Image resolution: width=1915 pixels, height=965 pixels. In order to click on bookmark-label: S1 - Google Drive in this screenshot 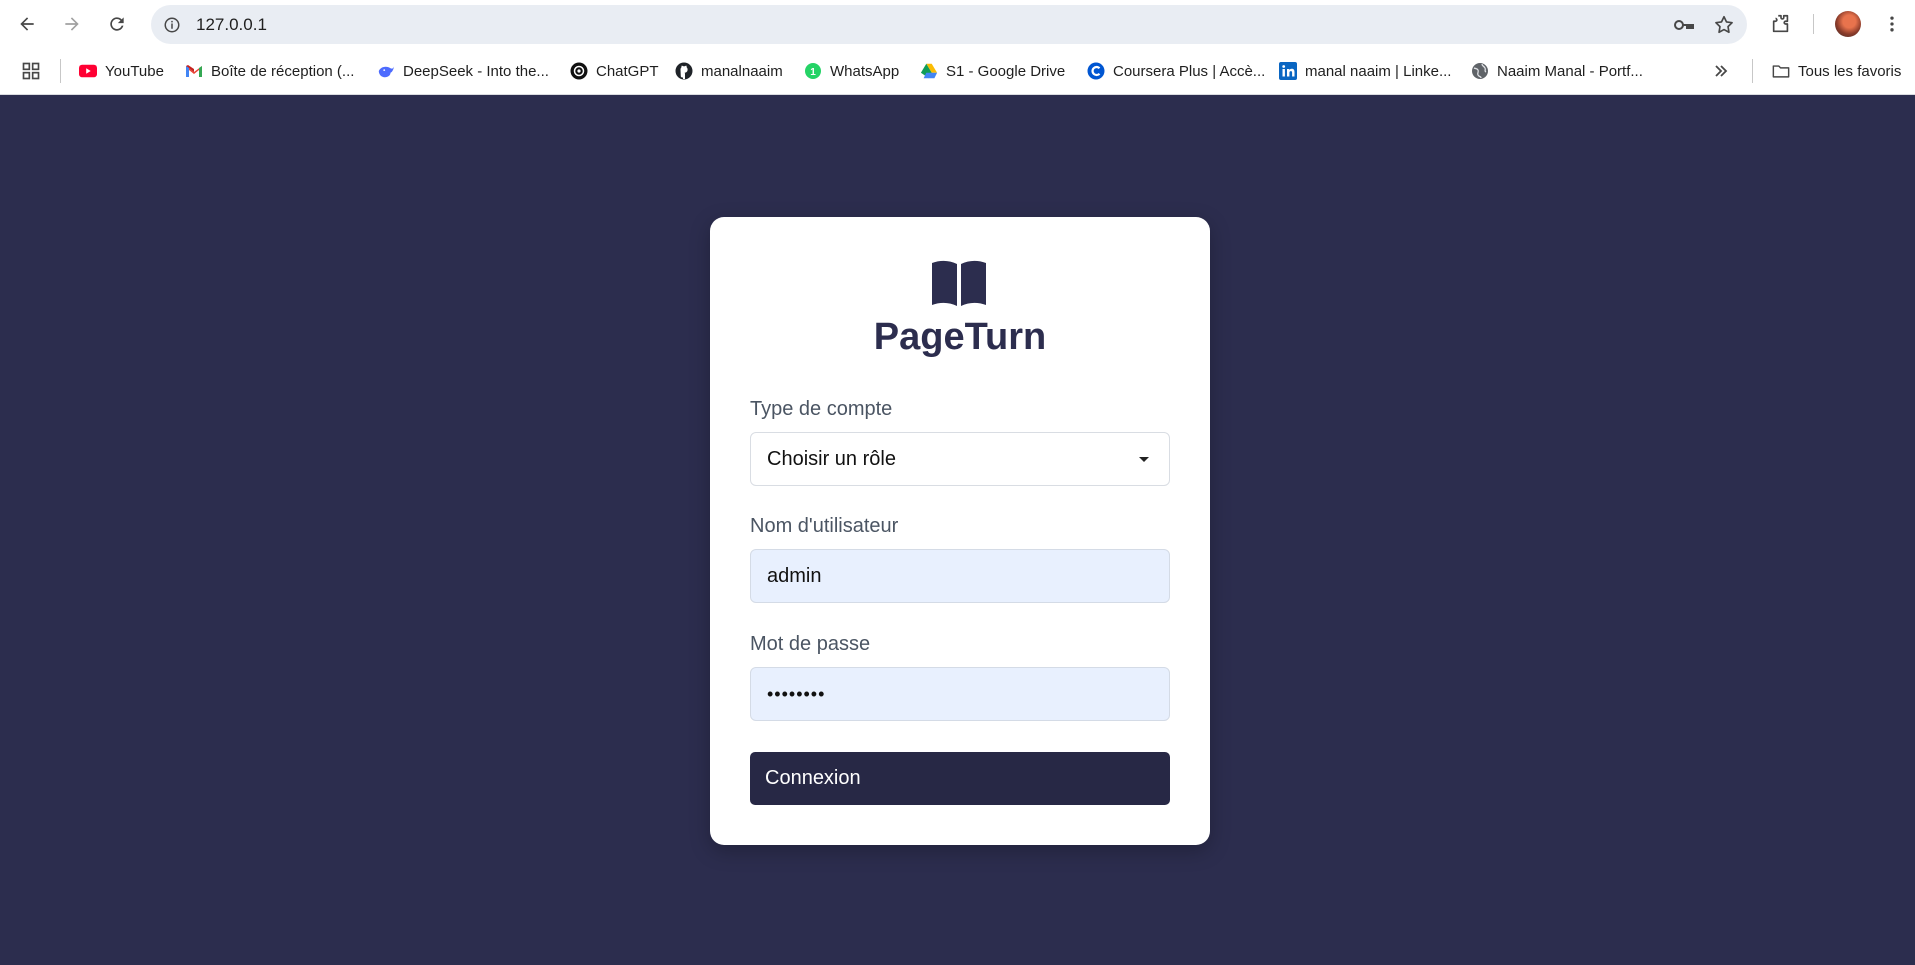, I will do `click(1006, 71)`.